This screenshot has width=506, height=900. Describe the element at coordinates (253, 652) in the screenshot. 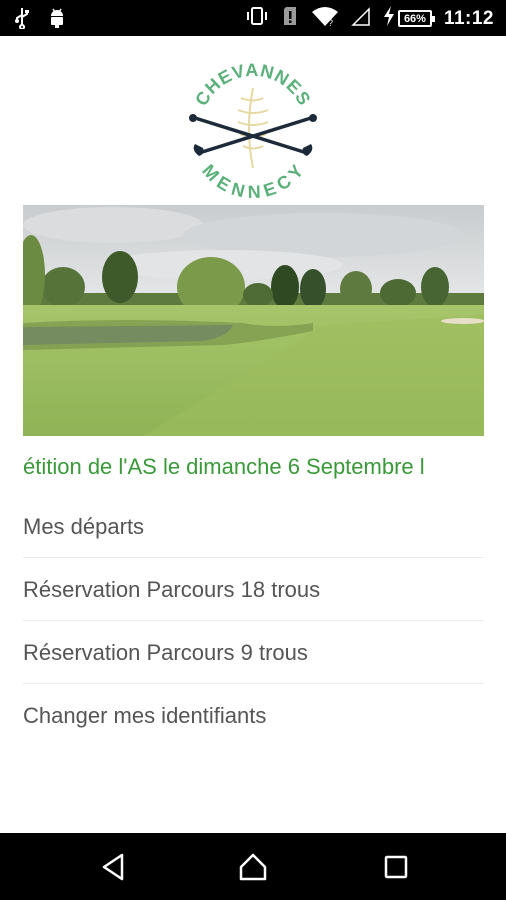

I see `menu-item-reservation-9-trous: Réservation Parcours 9 trous` at that location.